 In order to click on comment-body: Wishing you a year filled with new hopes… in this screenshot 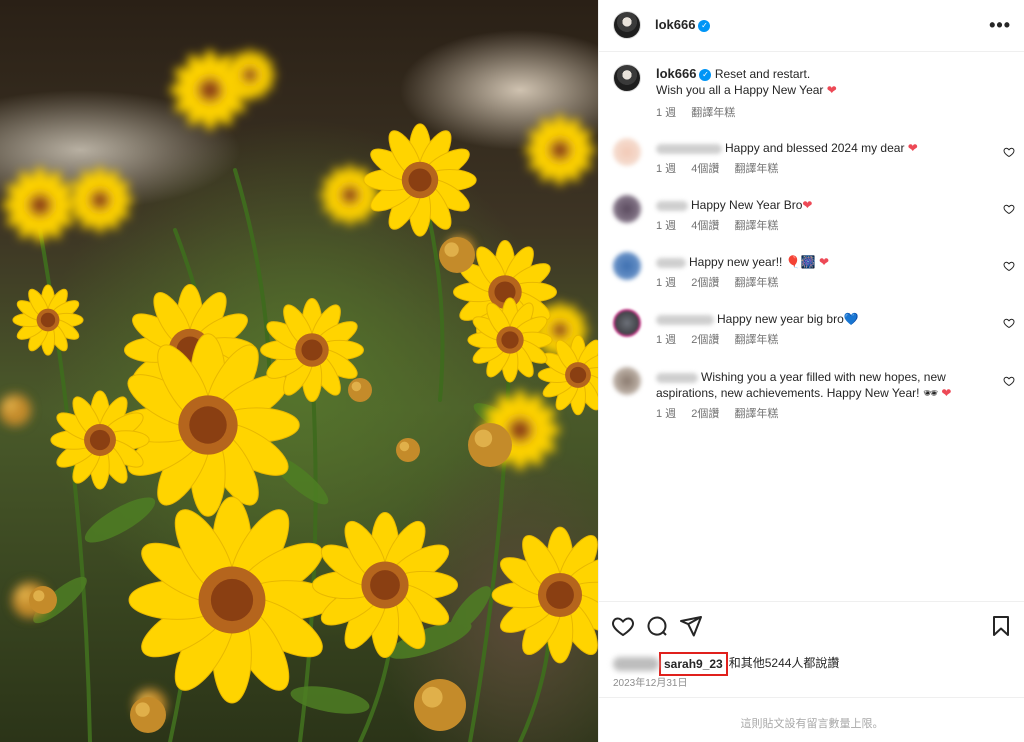, I will do `click(801, 385)`.